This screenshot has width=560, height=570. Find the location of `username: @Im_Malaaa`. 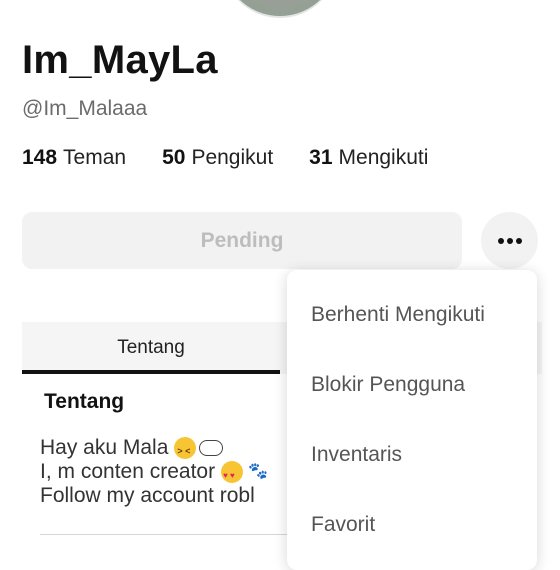

username: @Im_Malaaa is located at coordinates (85, 108).